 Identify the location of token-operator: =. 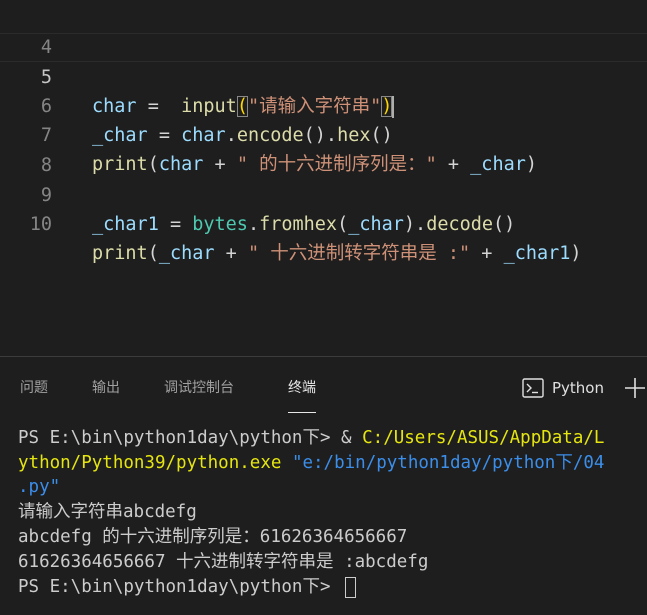
(175, 224).